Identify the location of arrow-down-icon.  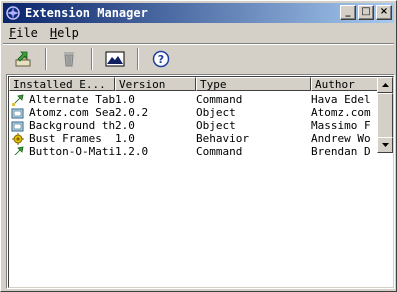
(385, 145).